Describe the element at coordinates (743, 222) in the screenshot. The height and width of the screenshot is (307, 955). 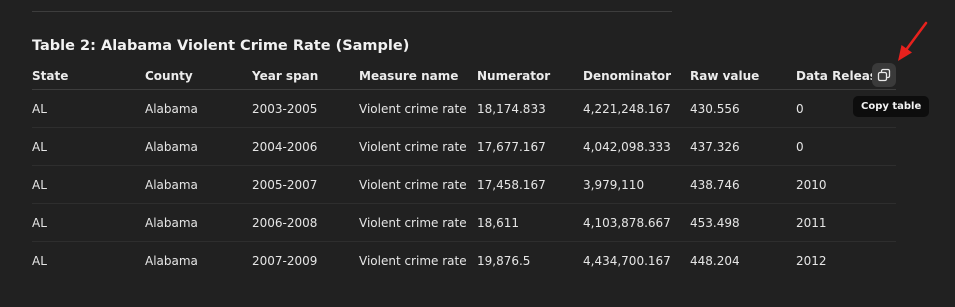
I see `cell-raw-value: 453.498` at that location.